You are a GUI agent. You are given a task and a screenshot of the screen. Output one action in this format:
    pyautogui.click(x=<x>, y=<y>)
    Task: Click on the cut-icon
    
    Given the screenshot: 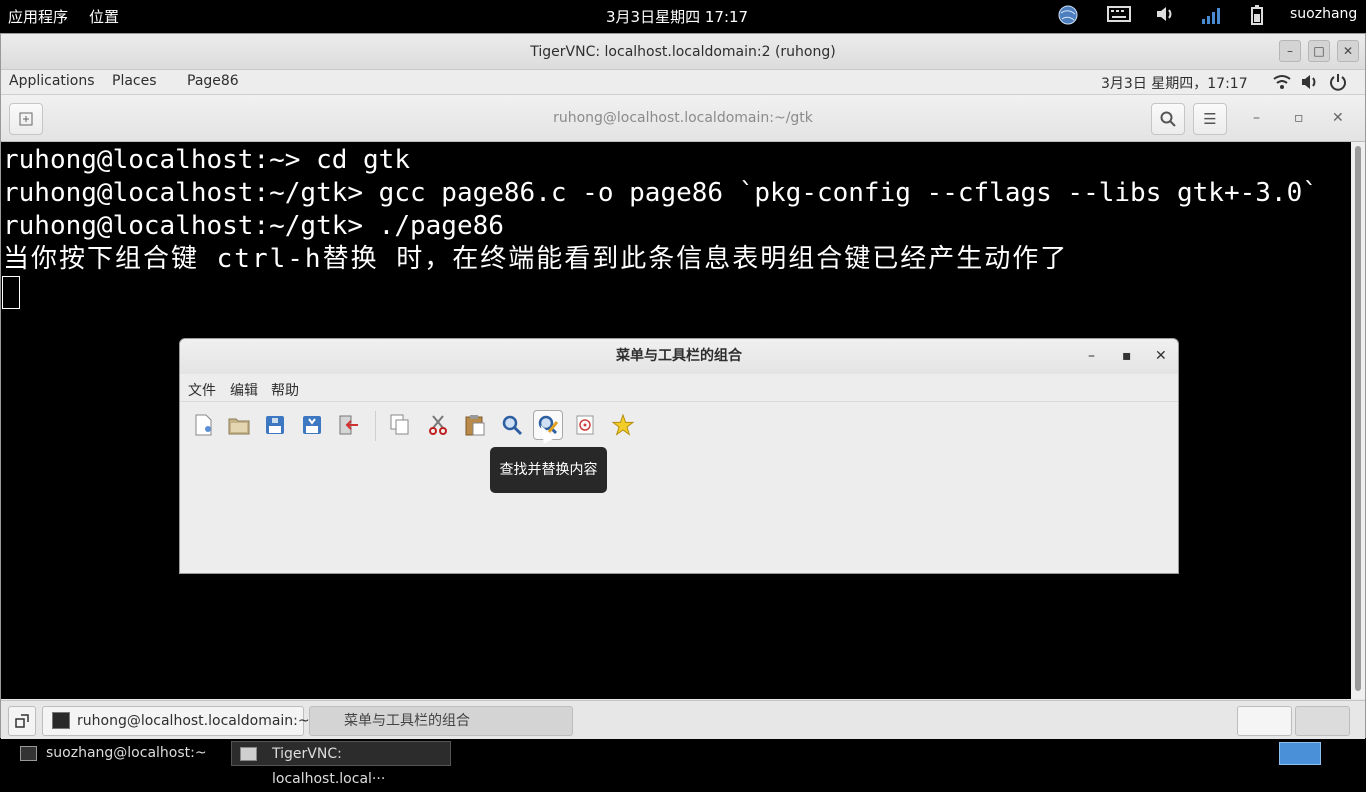 What is the action you would take?
    pyautogui.click(x=438, y=425)
    